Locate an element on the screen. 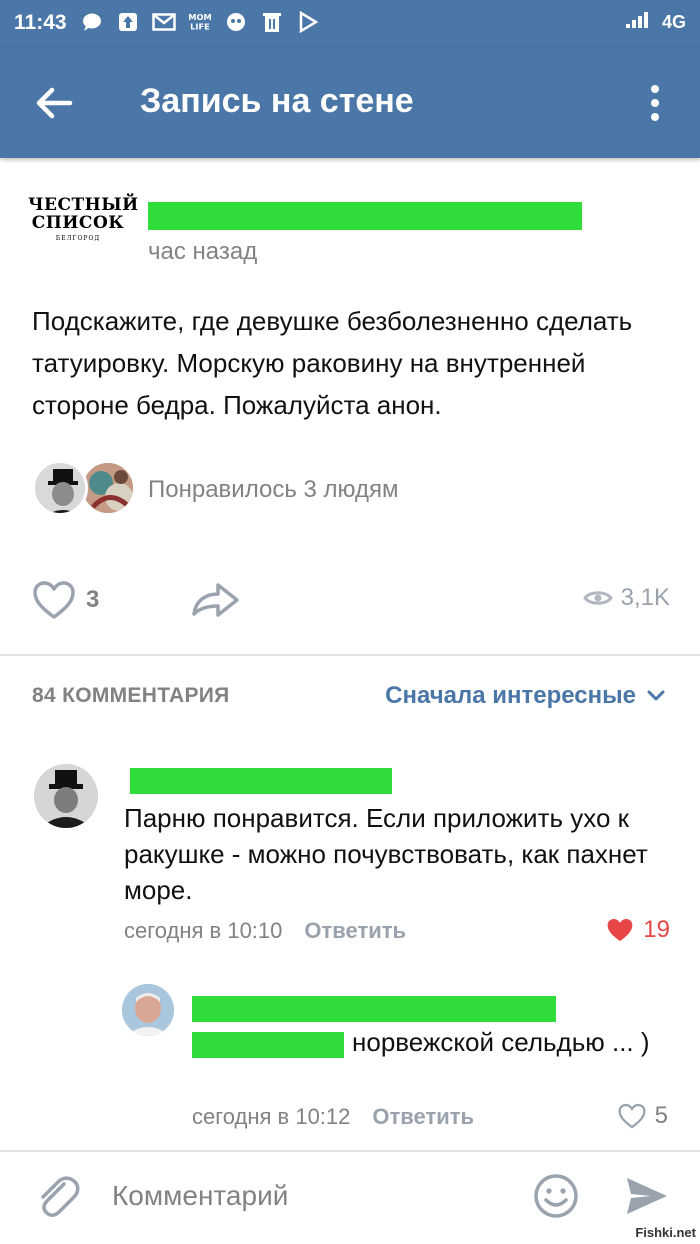  send-icon is located at coordinates (647, 1196).